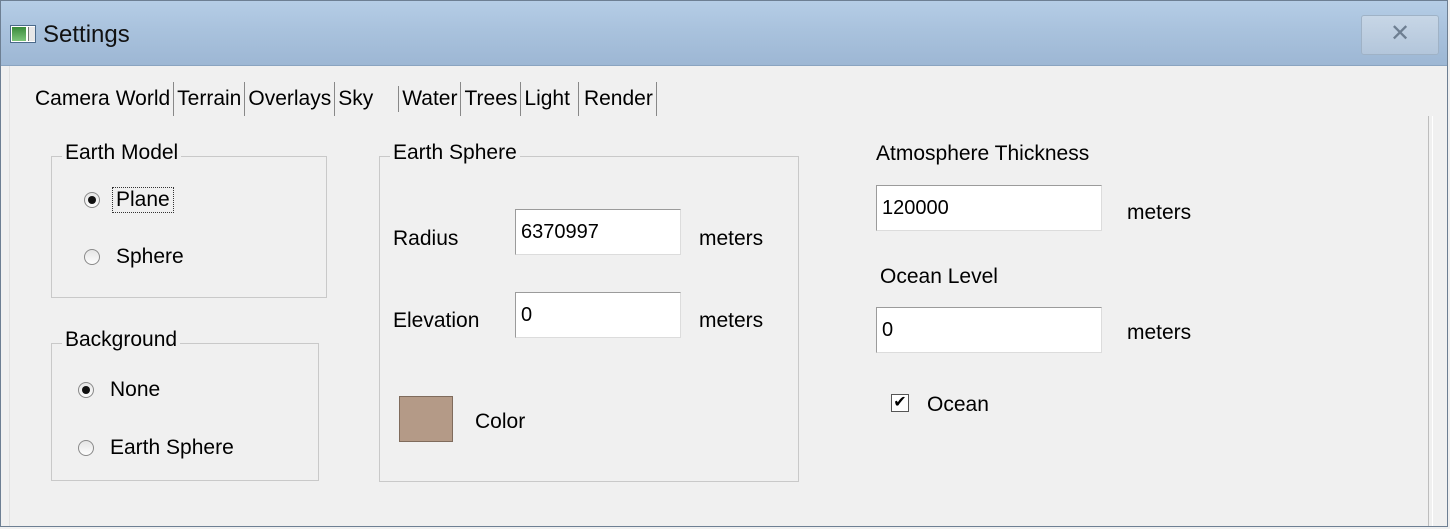  Describe the element at coordinates (598, 232) in the screenshot. I see `radius-input` at that location.